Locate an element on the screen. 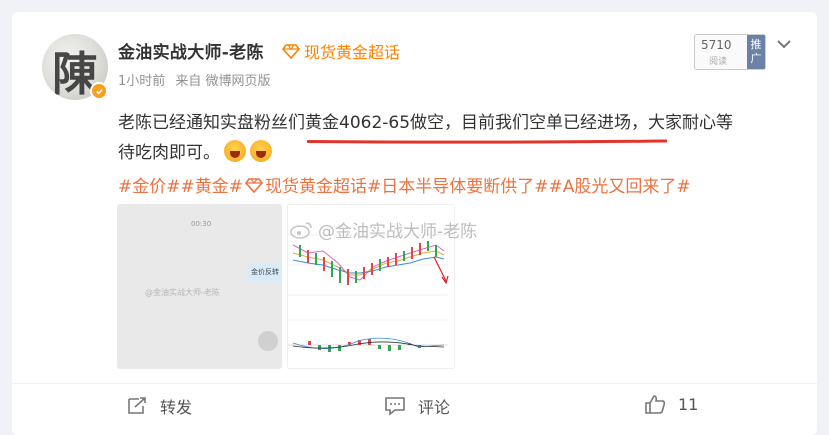 The image size is (829, 435). image-watermark: @金油实战大师-老陈 is located at coordinates (383, 229).